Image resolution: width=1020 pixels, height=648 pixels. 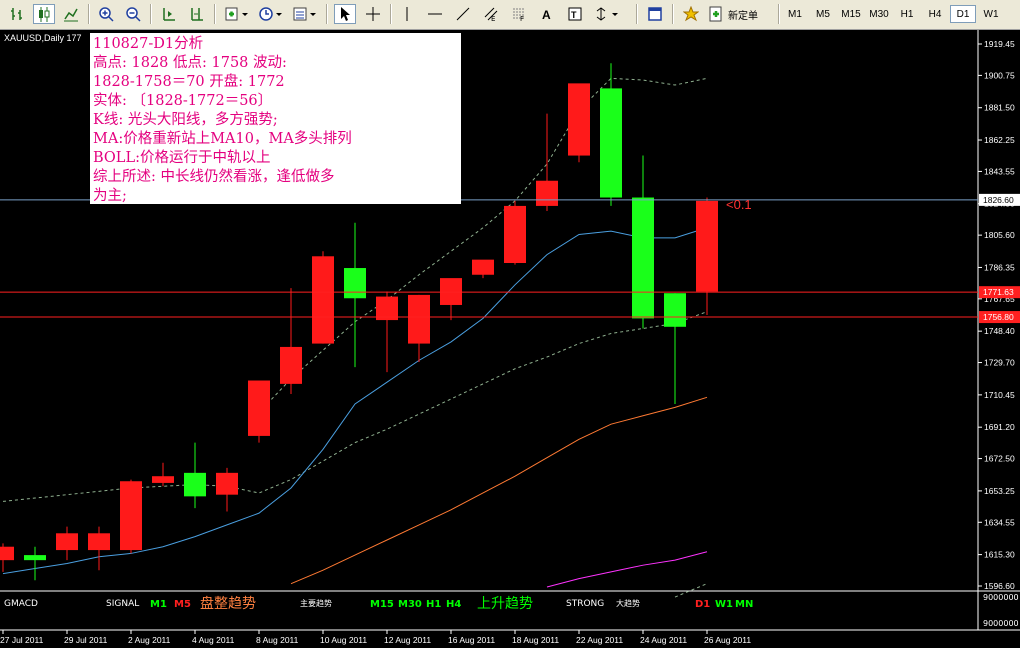 I want to click on chart-shift-icon, so click(x=169, y=14).